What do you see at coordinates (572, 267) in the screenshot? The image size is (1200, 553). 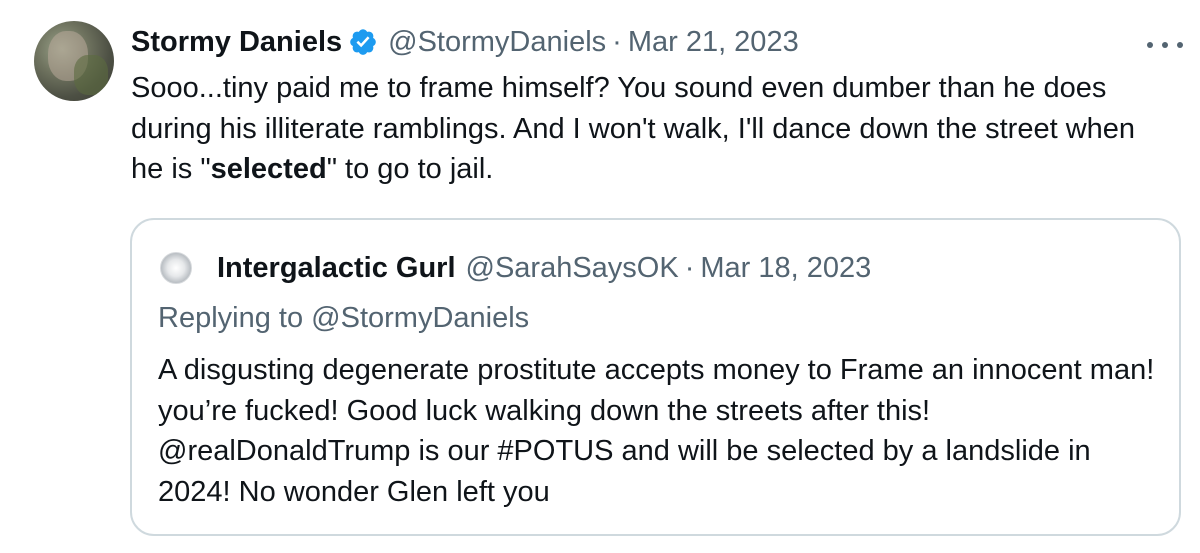 I see `quoted-author-handle: @SarahSaysOK` at bounding box center [572, 267].